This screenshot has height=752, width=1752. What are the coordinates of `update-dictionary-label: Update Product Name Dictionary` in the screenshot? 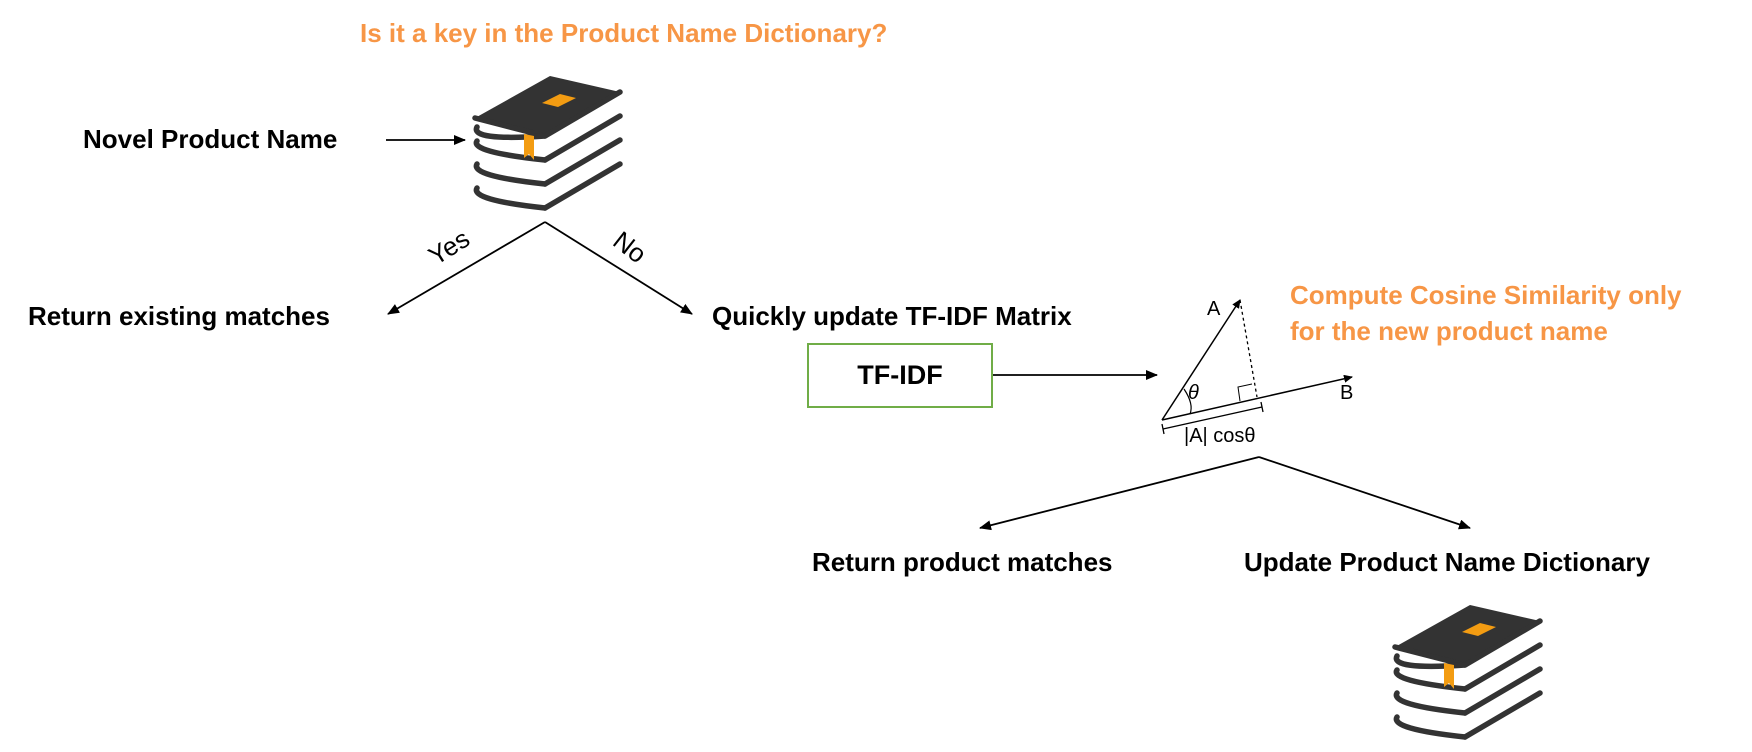 It's located at (1447, 562).